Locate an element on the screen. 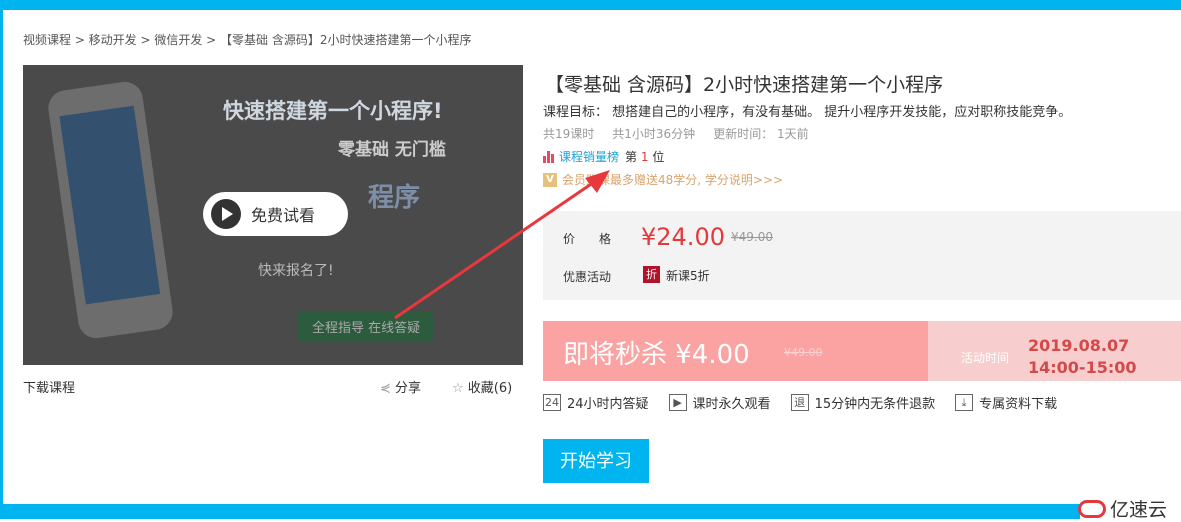 The image size is (1181, 522). red-arrow-annotation is located at coordinates (502, 245).